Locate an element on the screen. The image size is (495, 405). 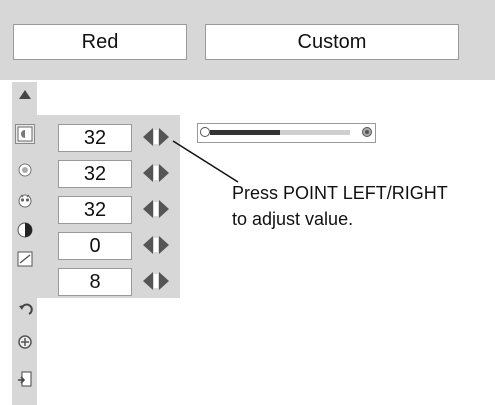
sidebar-icon-strip is located at coordinates (24, 243).